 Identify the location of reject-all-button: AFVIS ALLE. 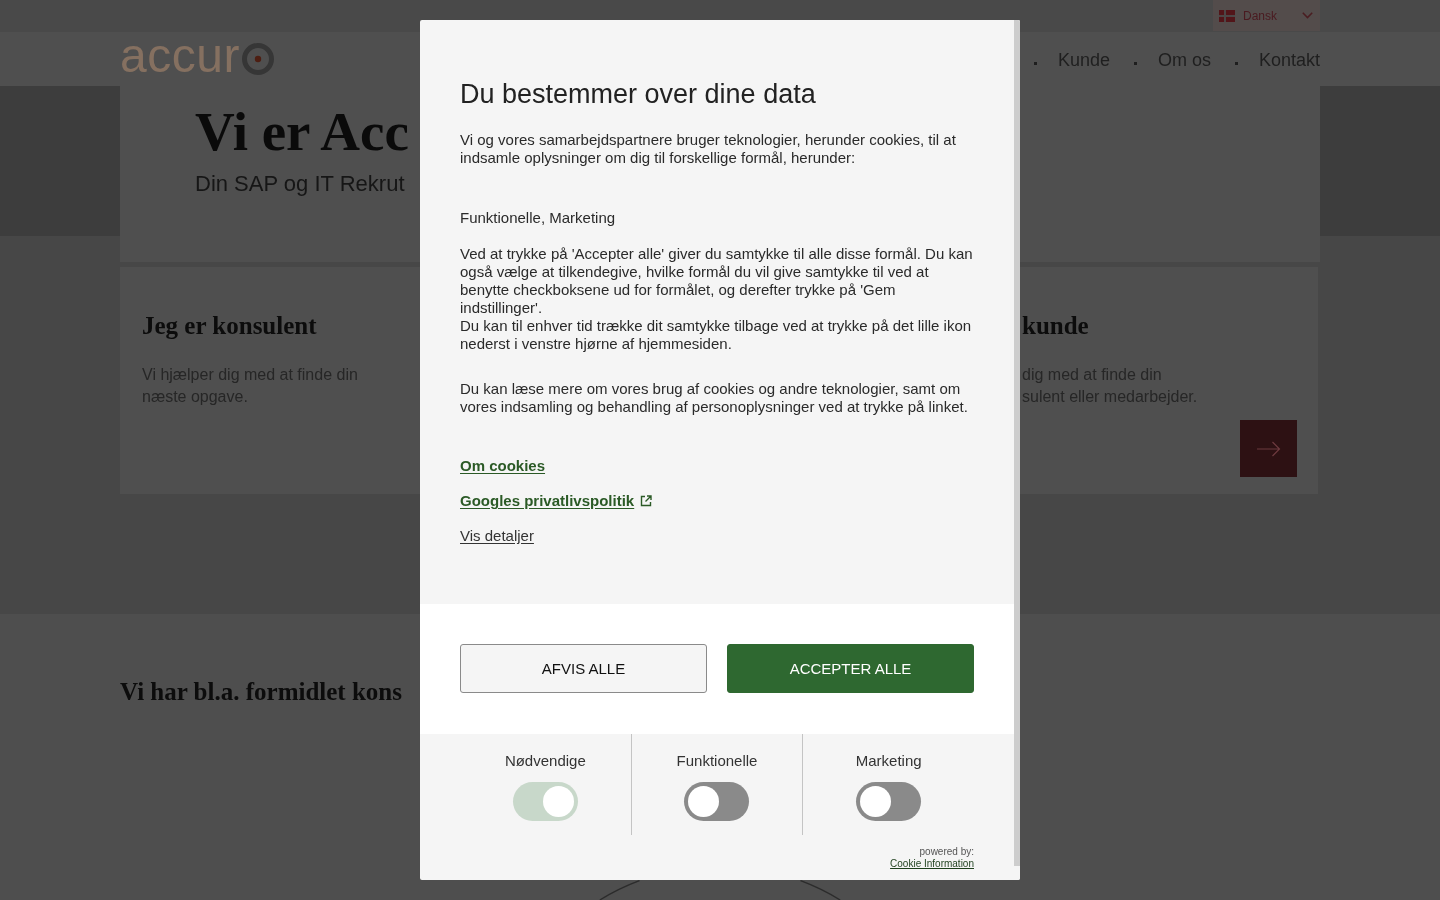
(583, 668).